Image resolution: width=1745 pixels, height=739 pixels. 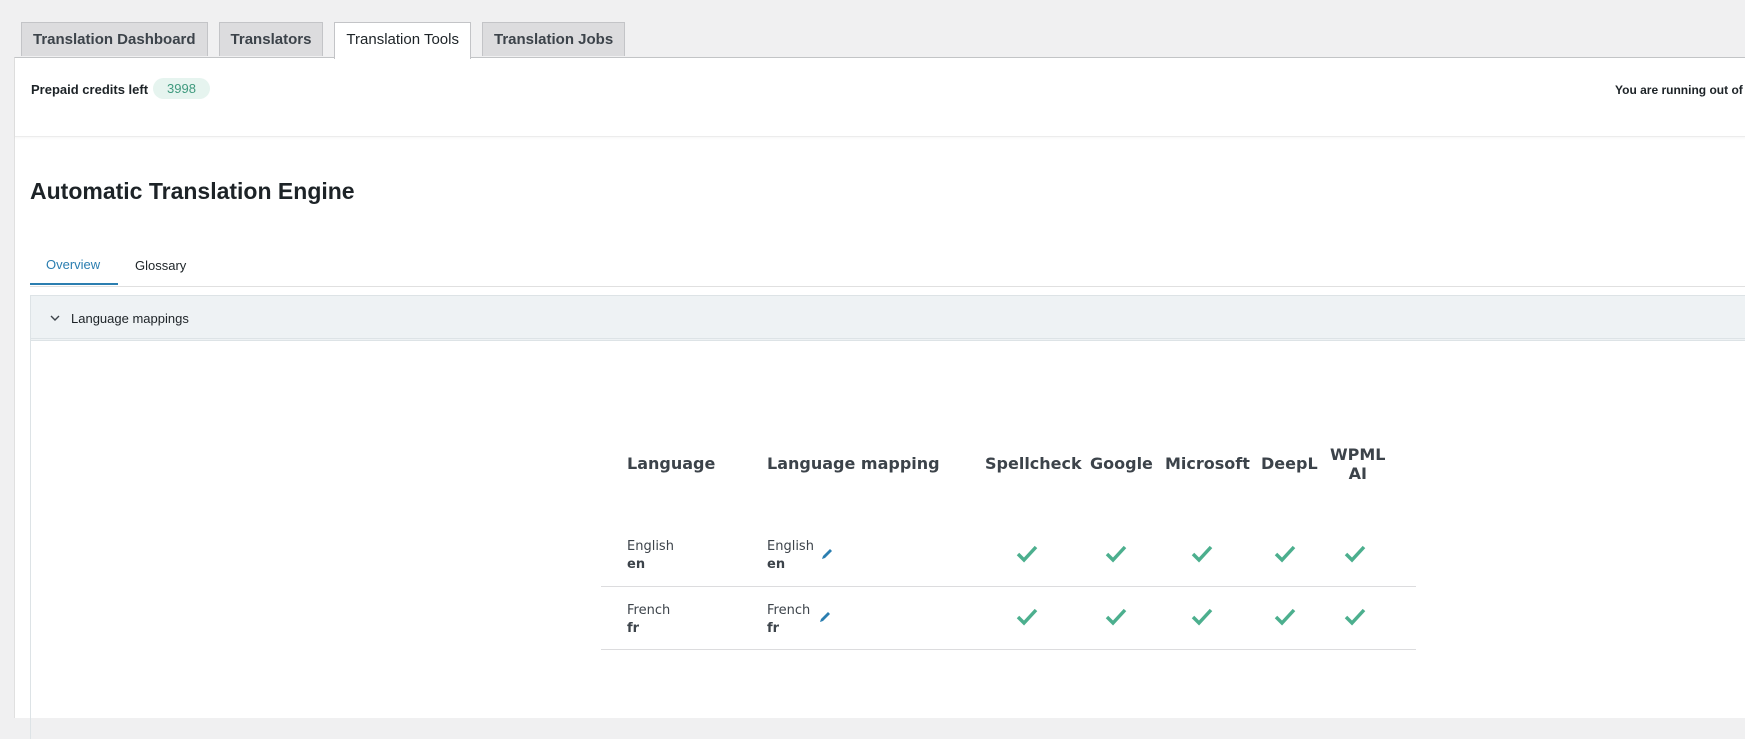 I want to click on mapping-language-code: en, so click(x=776, y=564).